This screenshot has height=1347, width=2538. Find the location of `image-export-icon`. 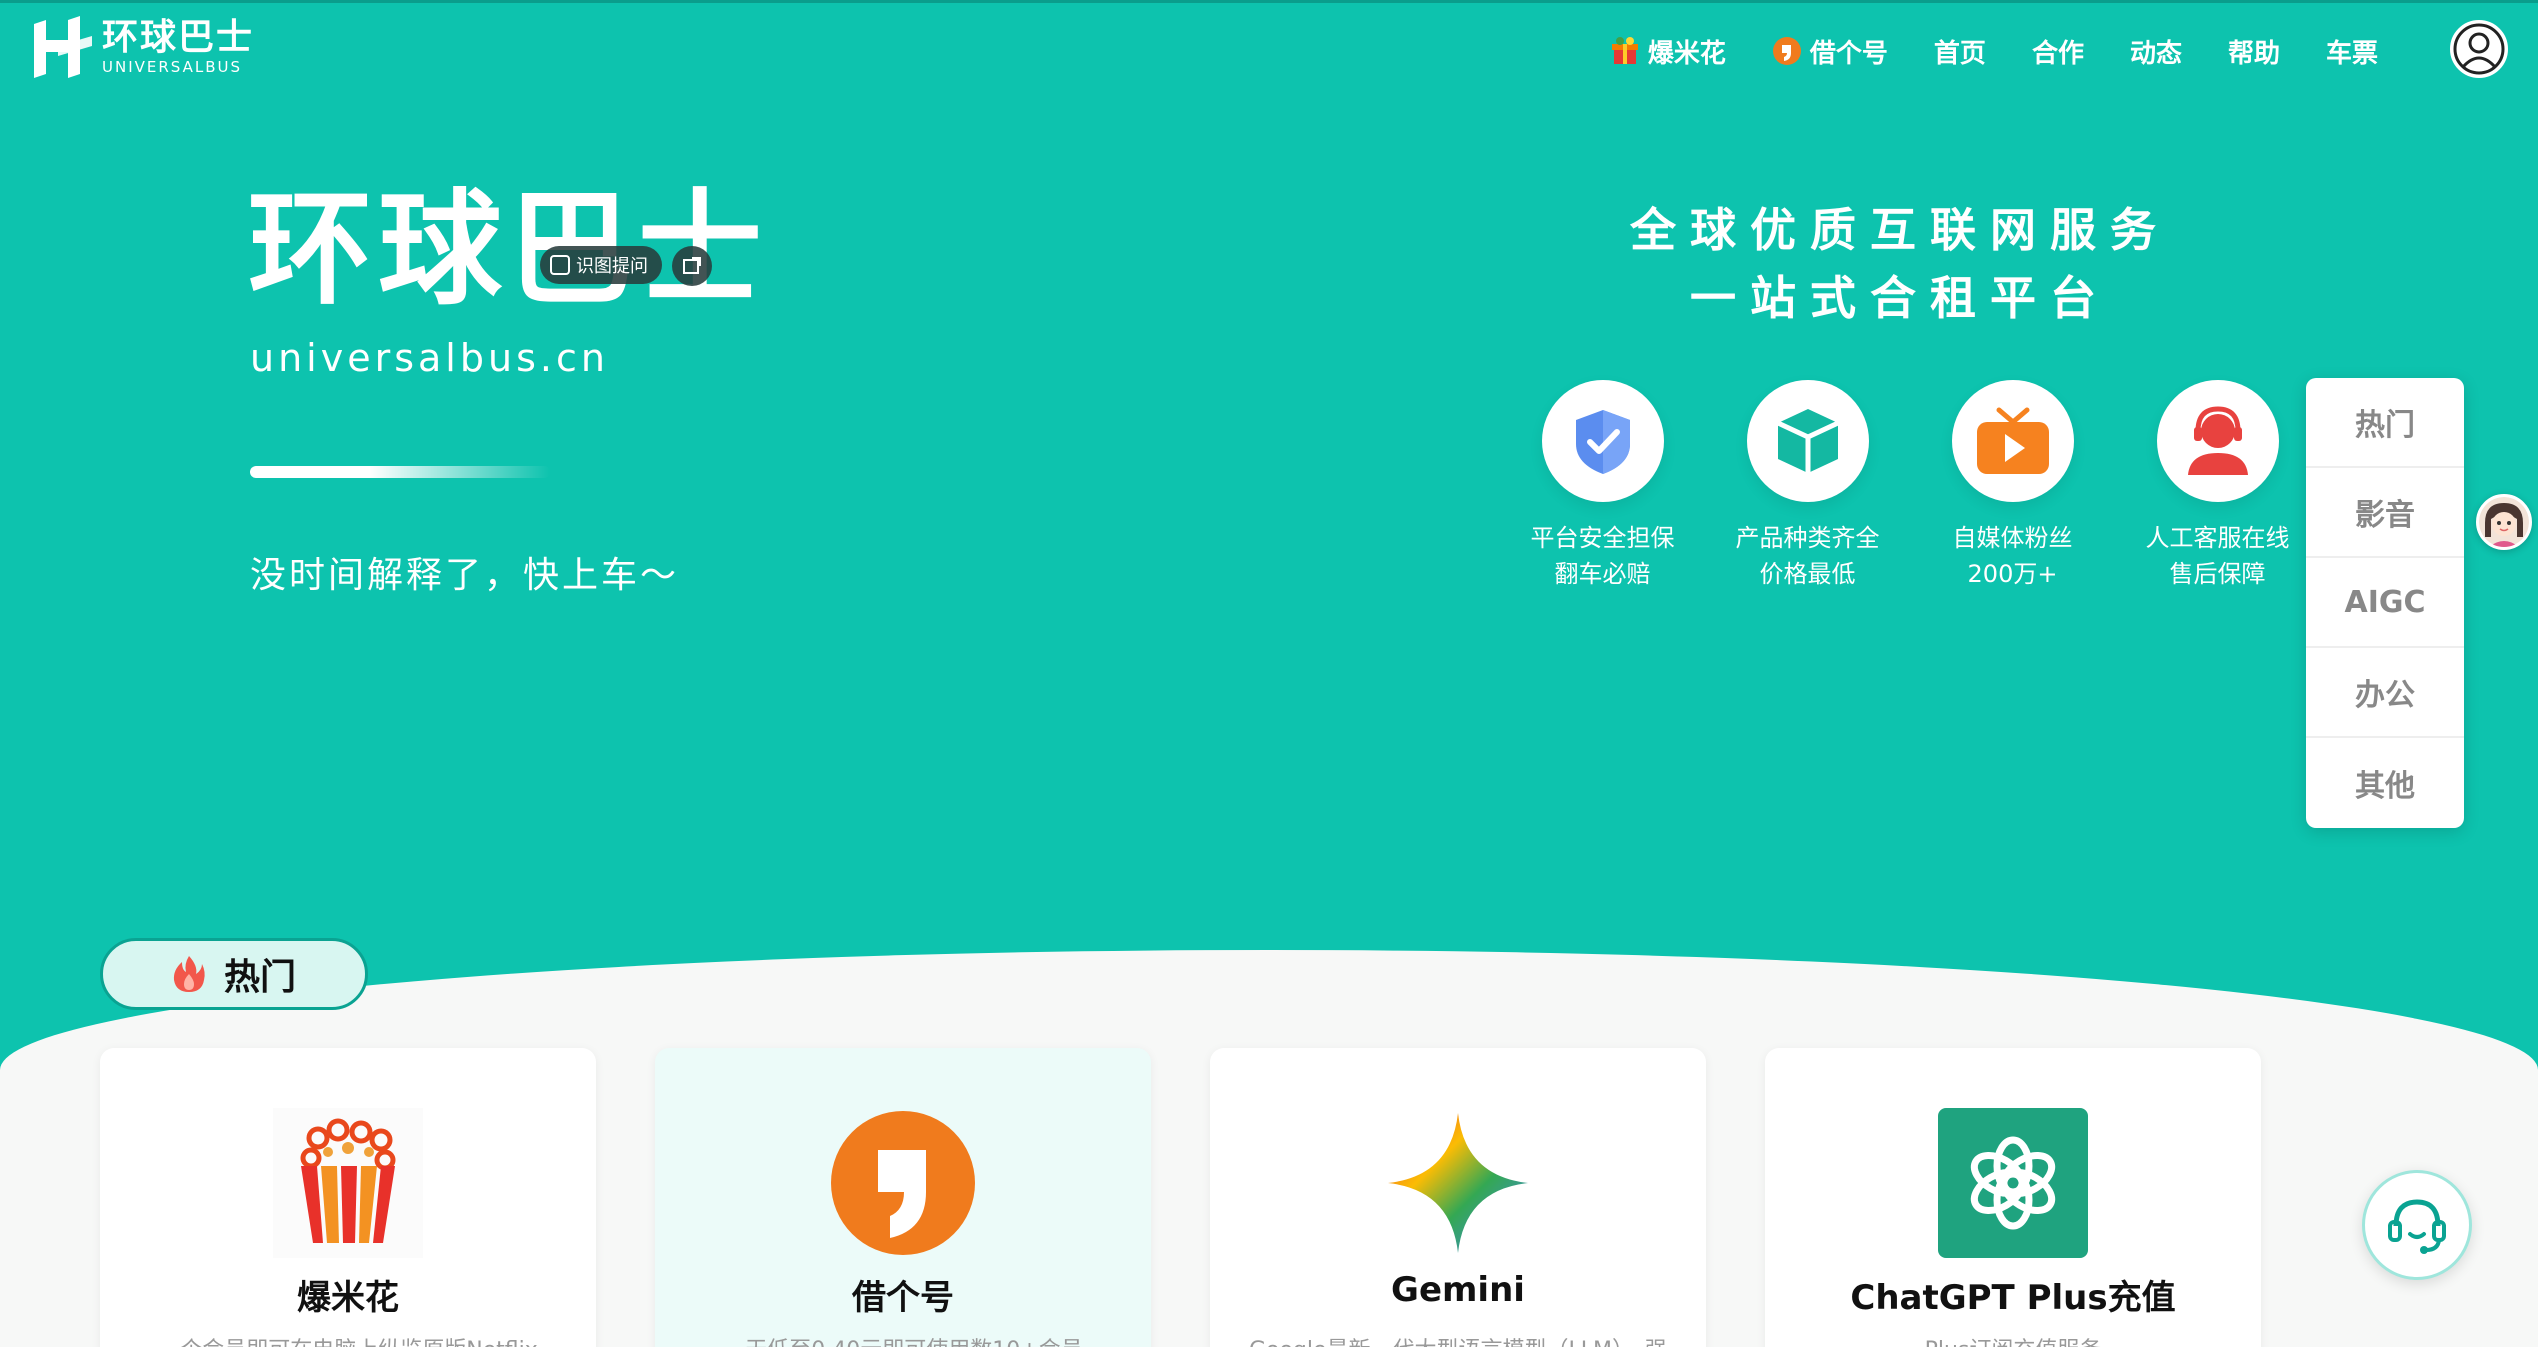

image-export-icon is located at coordinates (692, 265).